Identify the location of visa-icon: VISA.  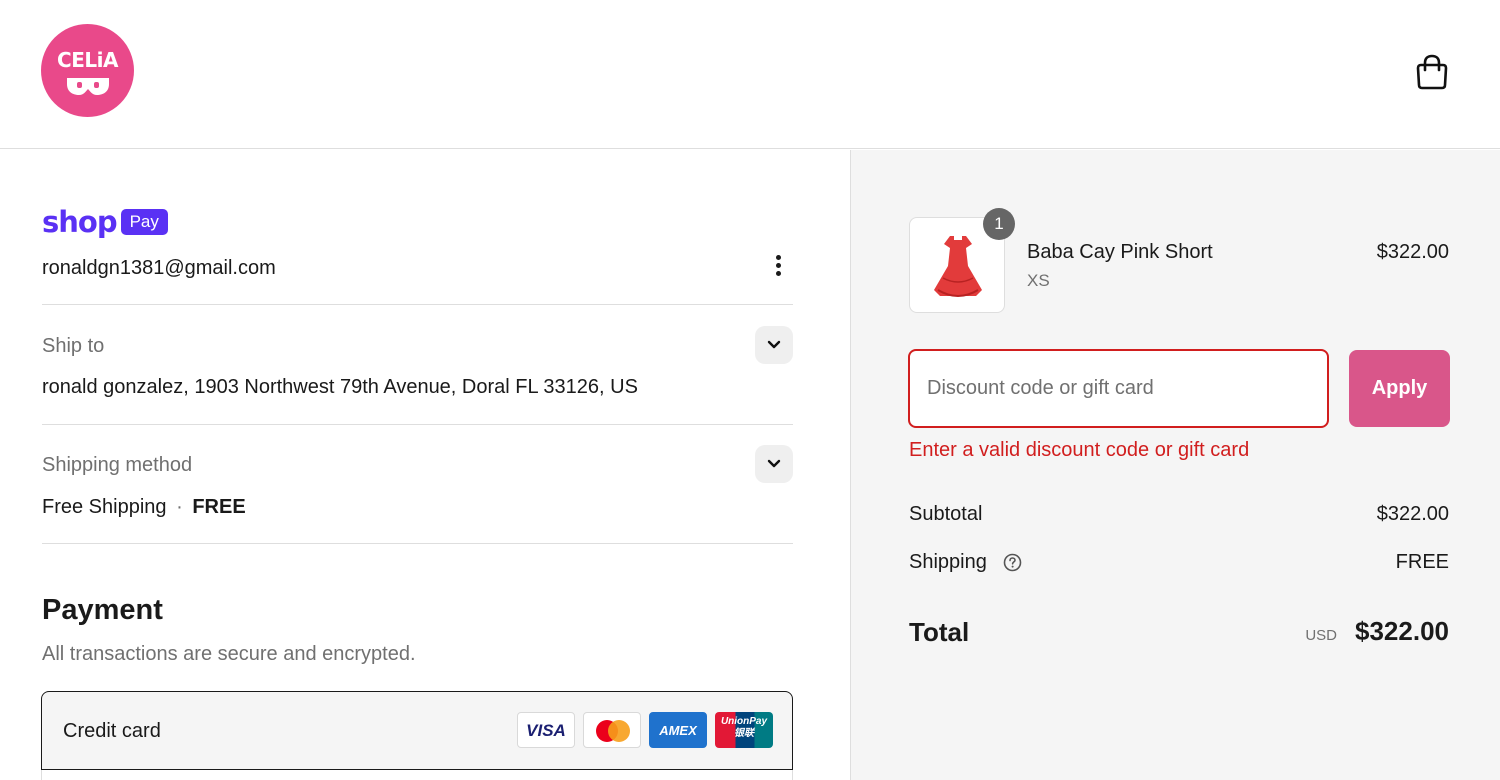
(546, 730).